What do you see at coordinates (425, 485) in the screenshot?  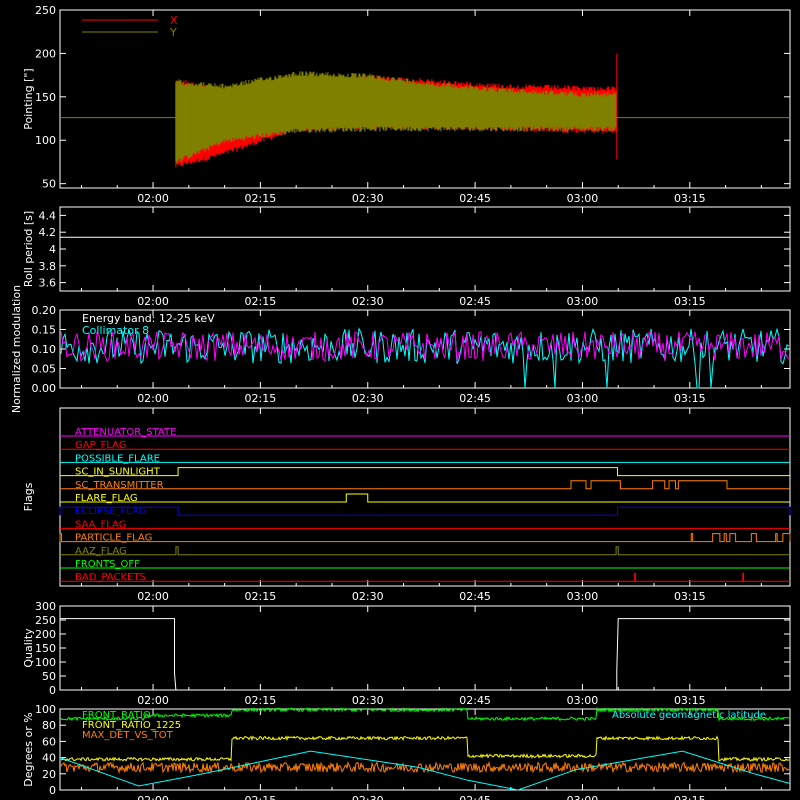 I see `flag-line-sc-transmitter` at bounding box center [425, 485].